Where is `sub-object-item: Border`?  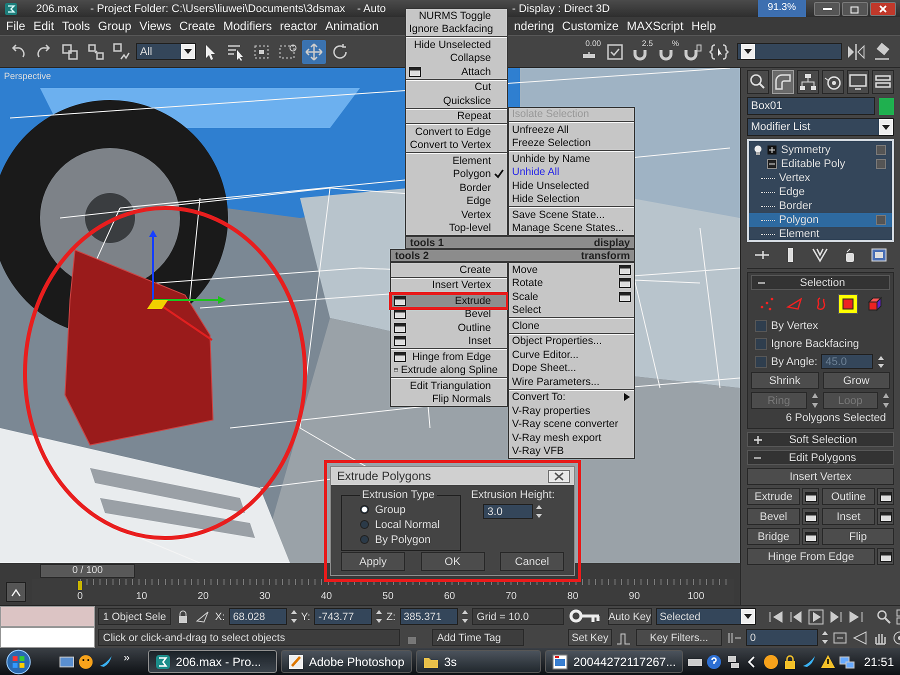
sub-object-item: Border is located at coordinates (820, 206).